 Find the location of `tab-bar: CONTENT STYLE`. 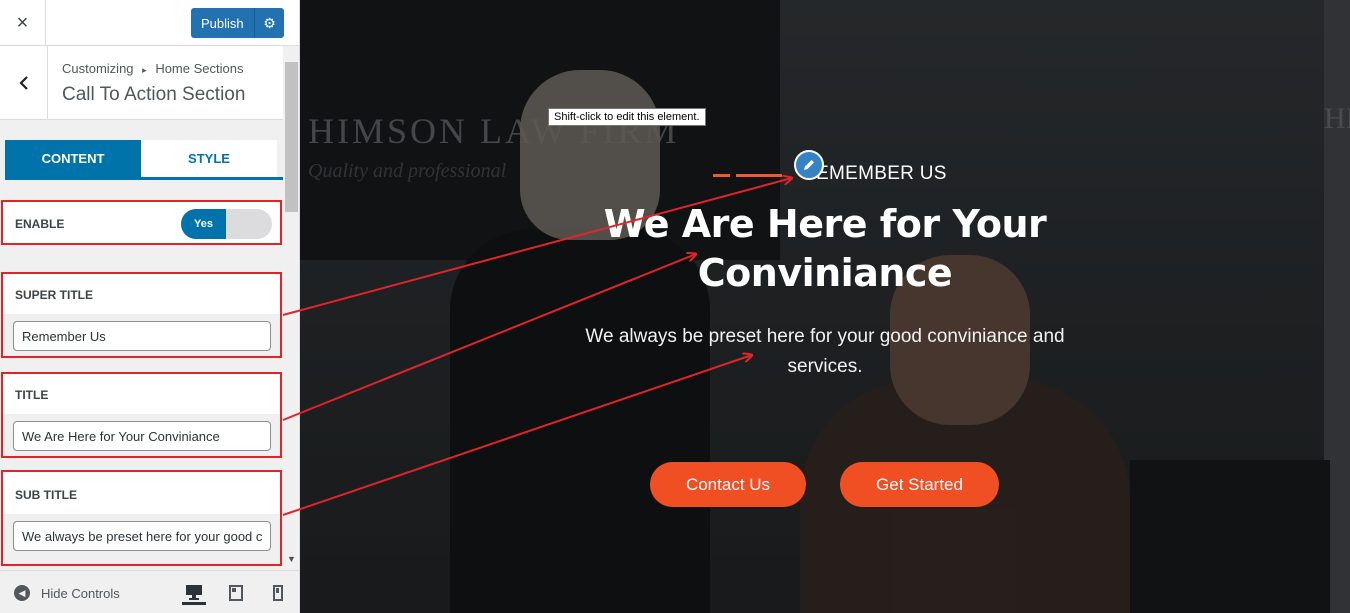

tab-bar: CONTENT STYLE is located at coordinates (144, 160).